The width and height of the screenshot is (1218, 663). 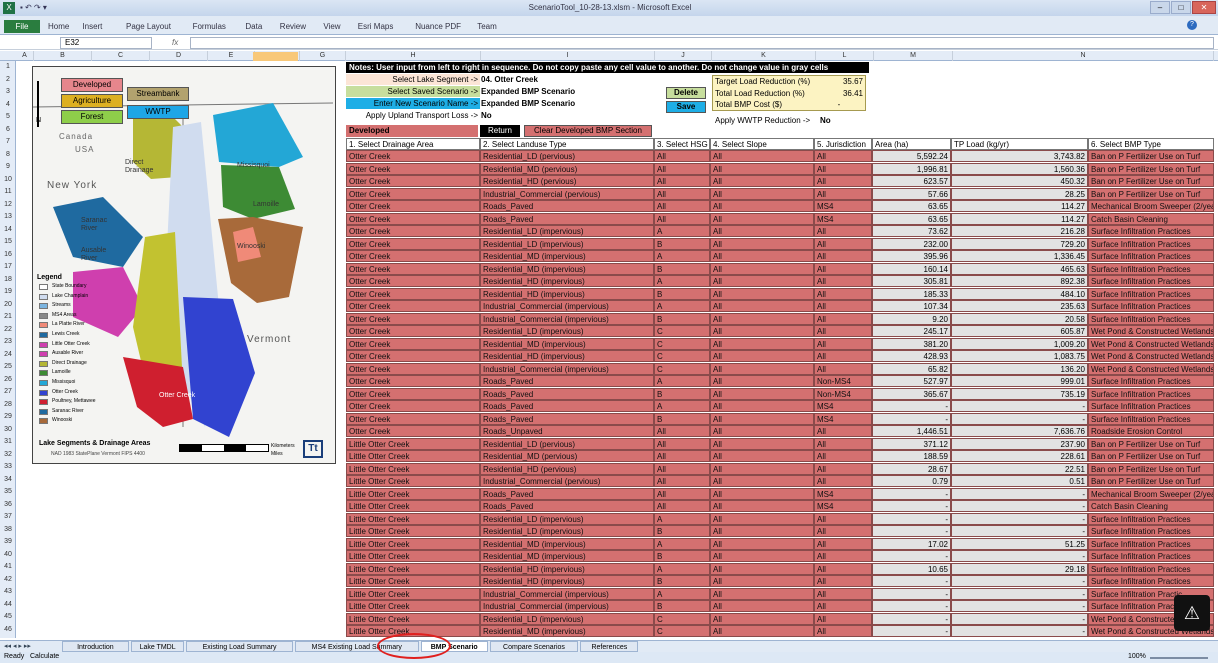 I want to click on row-header: 24, so click(x=8, y=355).